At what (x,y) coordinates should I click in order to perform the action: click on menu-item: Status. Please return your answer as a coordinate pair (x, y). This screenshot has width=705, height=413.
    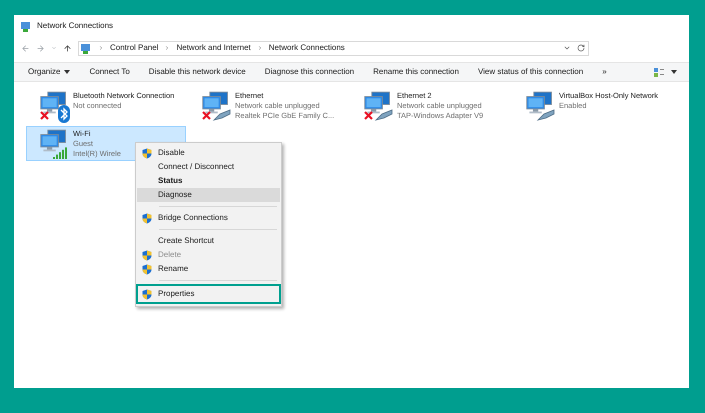
    Looking at the image, I should click on (208, 181).